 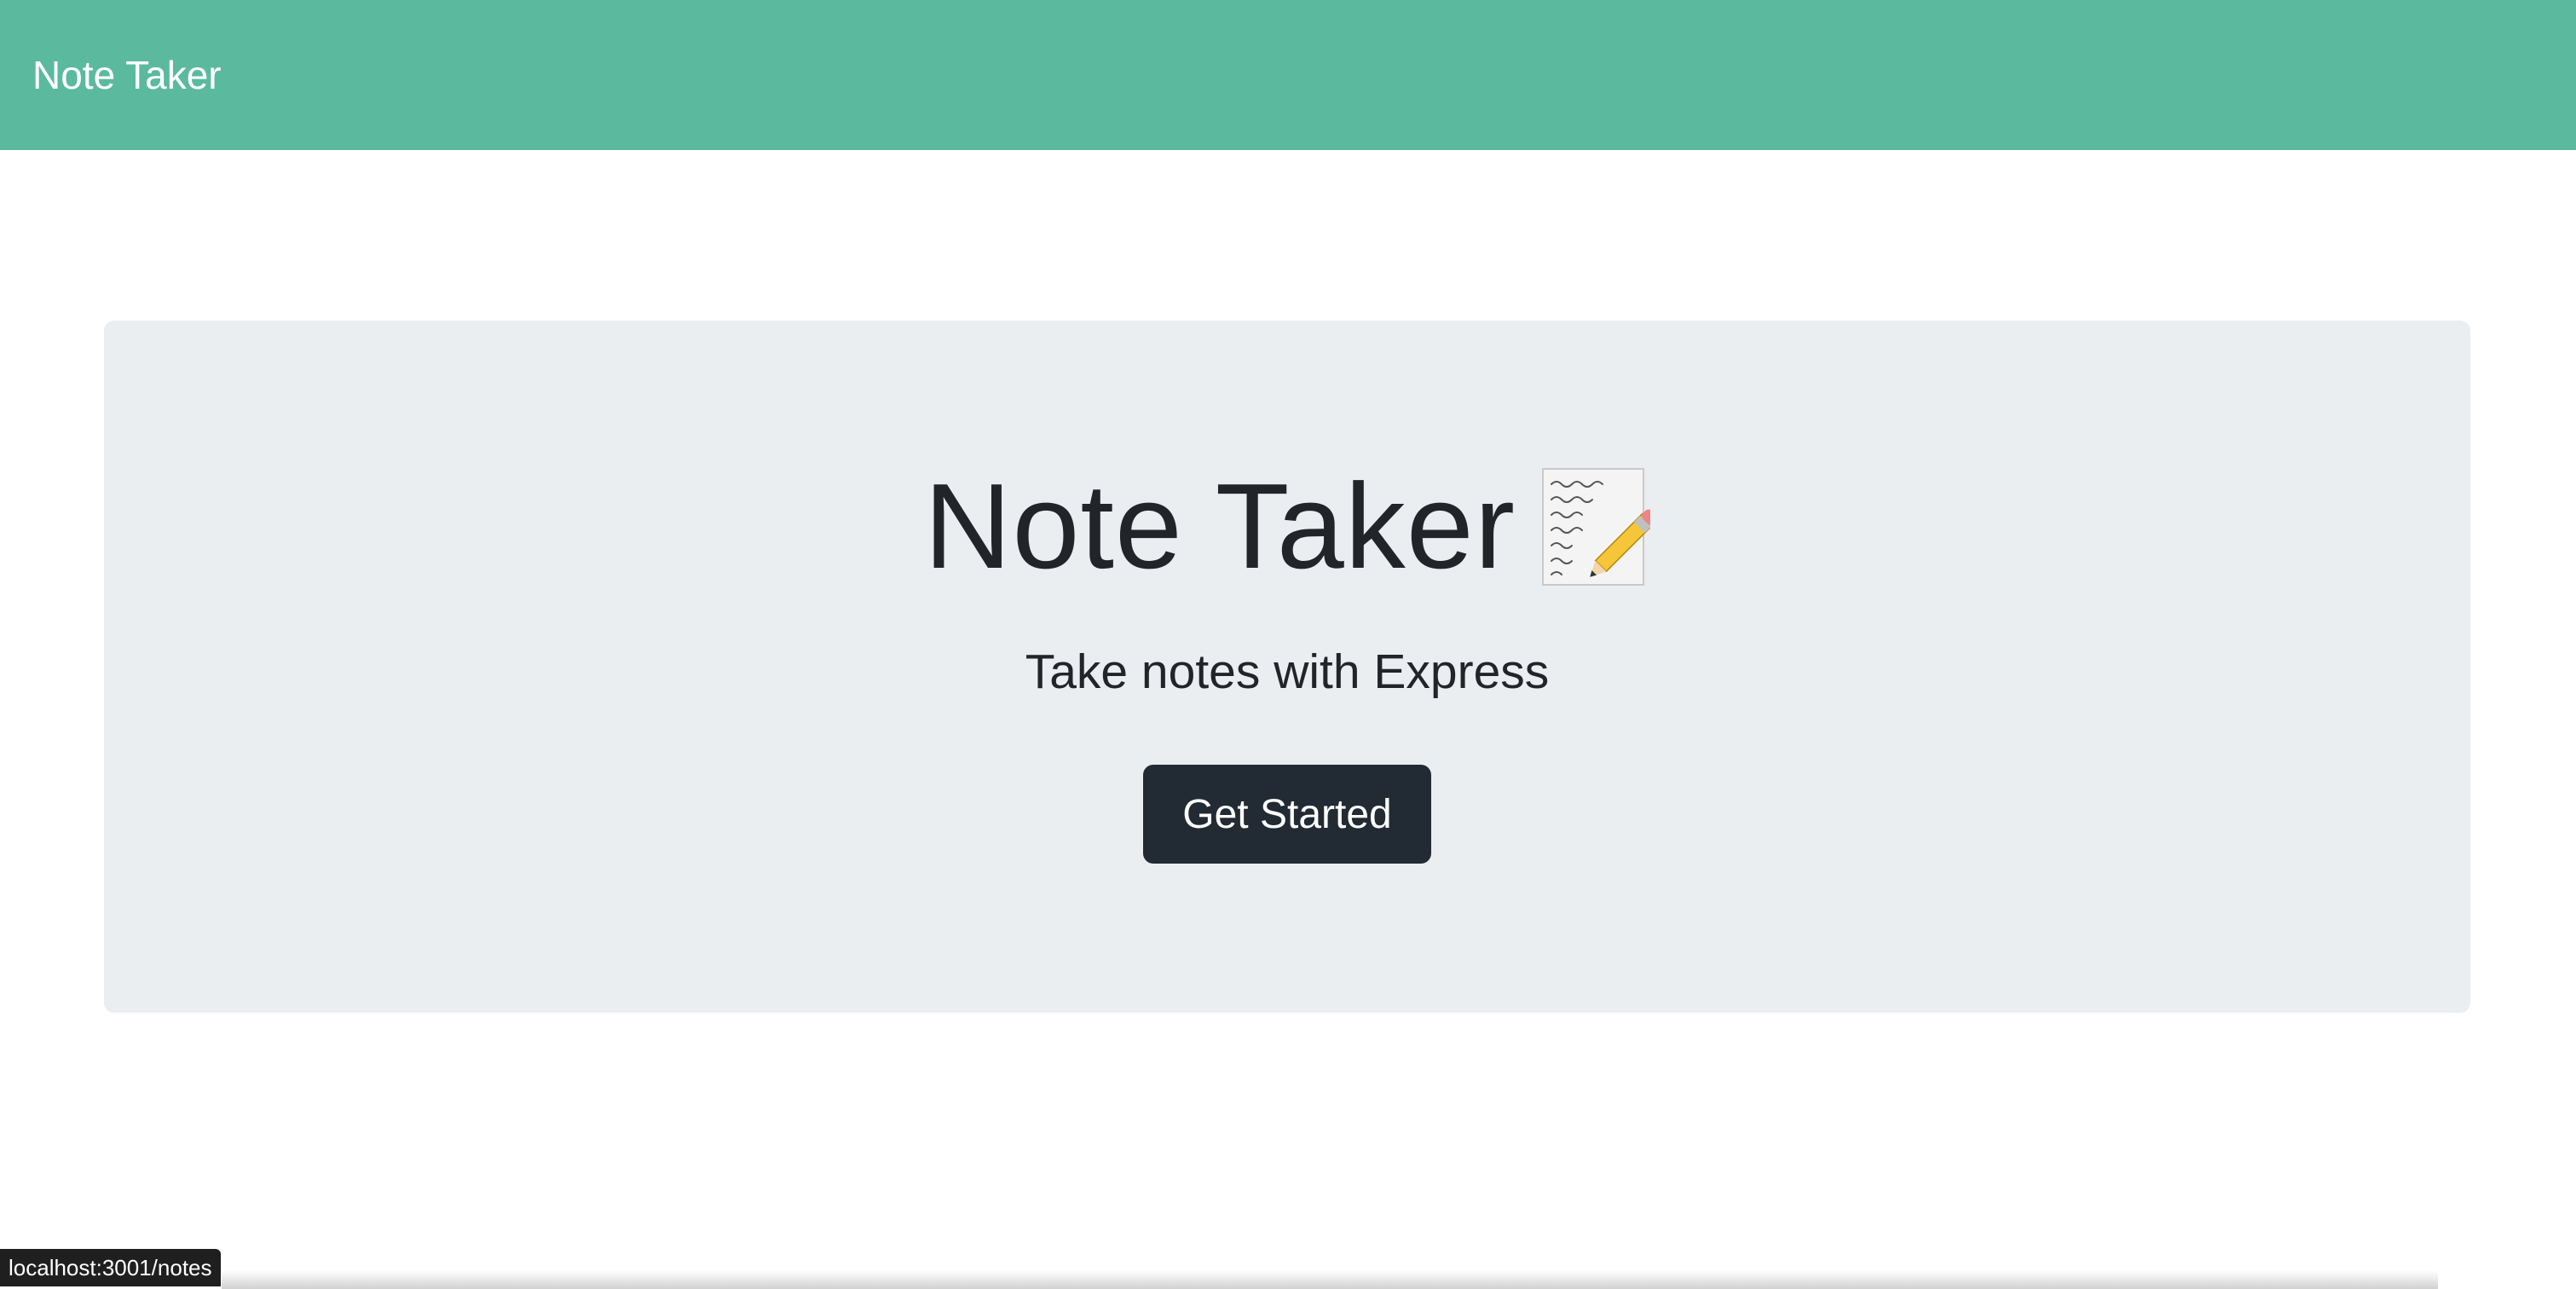 I want to click on get-started-button: Get Started, so click(x=1287, y=815).